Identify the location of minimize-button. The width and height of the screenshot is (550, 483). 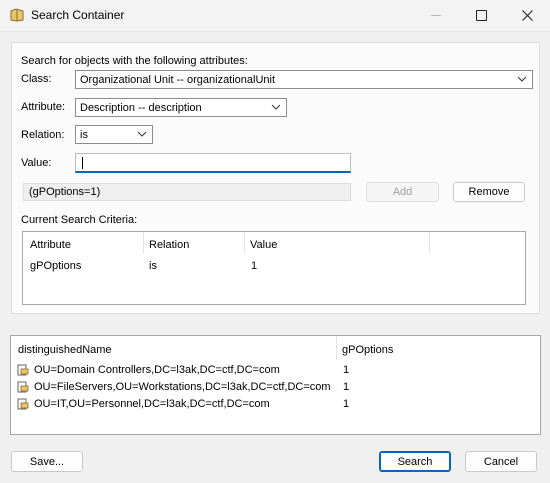
(436, 15).